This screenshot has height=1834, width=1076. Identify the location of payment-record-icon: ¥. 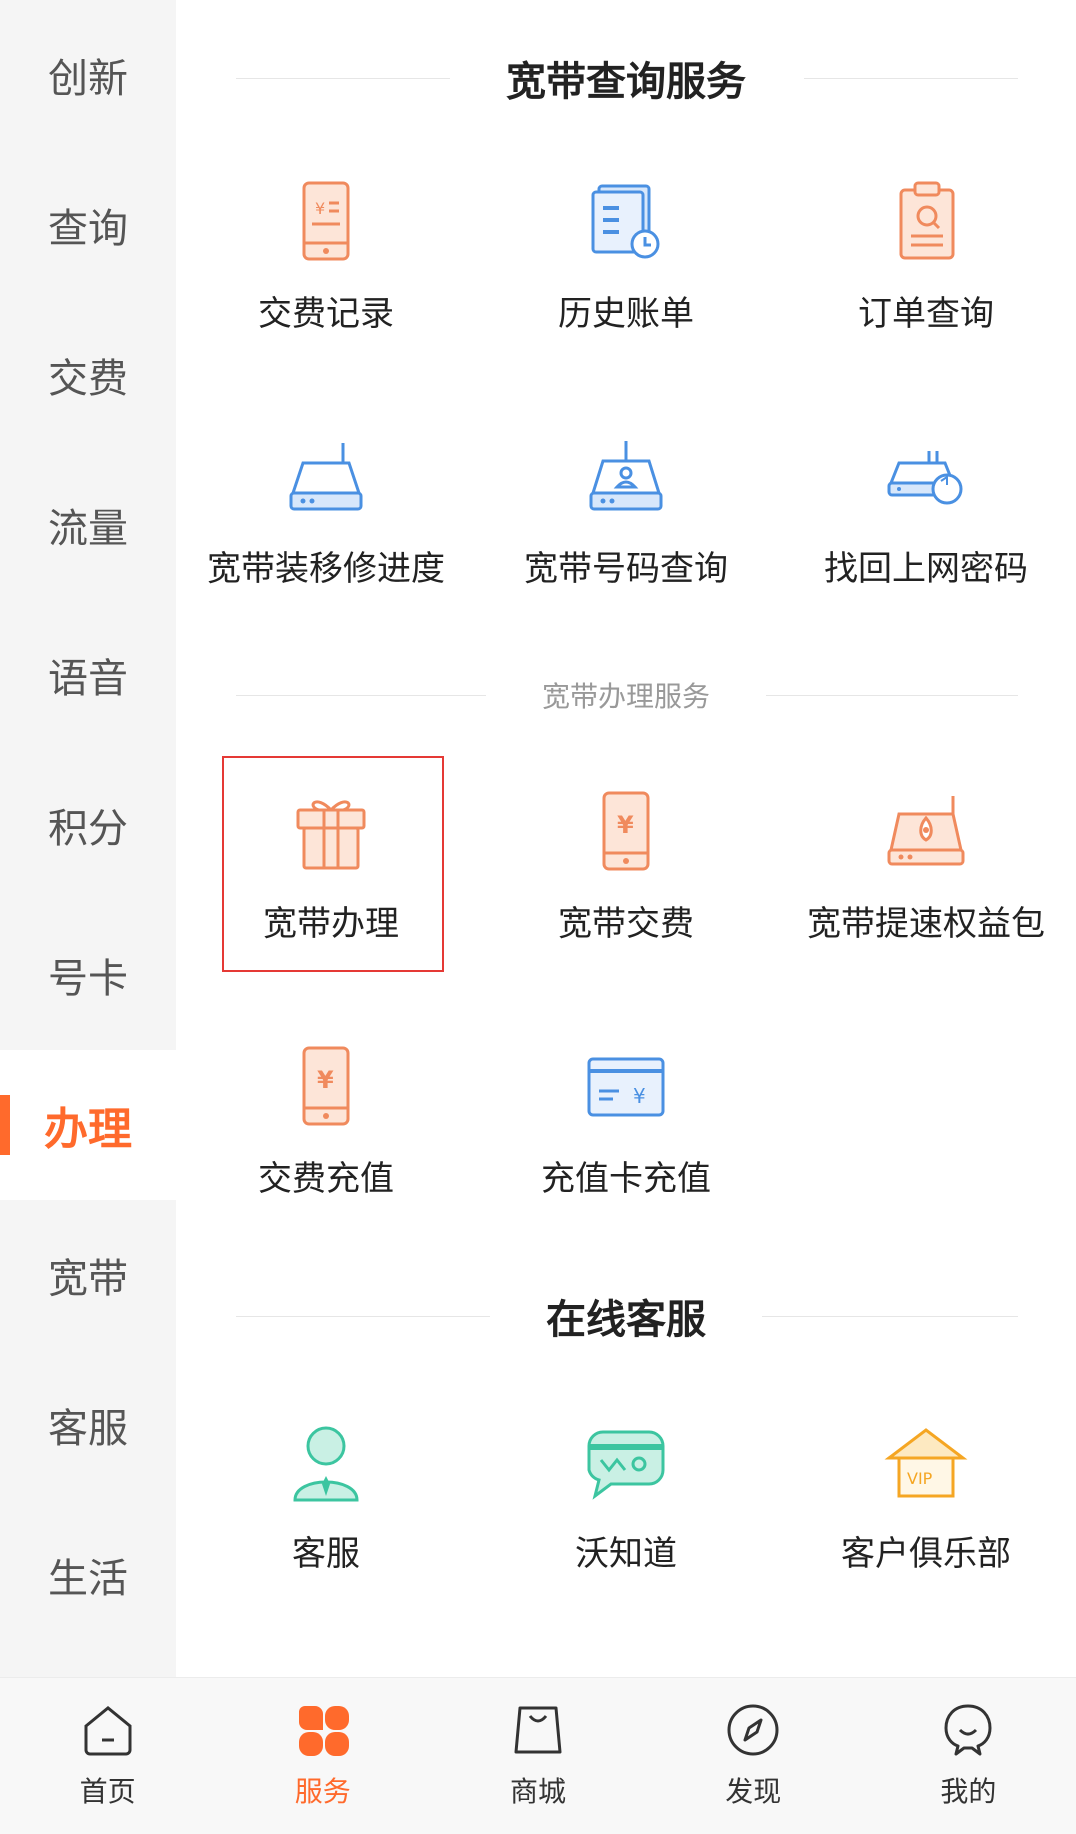
(326, 221).